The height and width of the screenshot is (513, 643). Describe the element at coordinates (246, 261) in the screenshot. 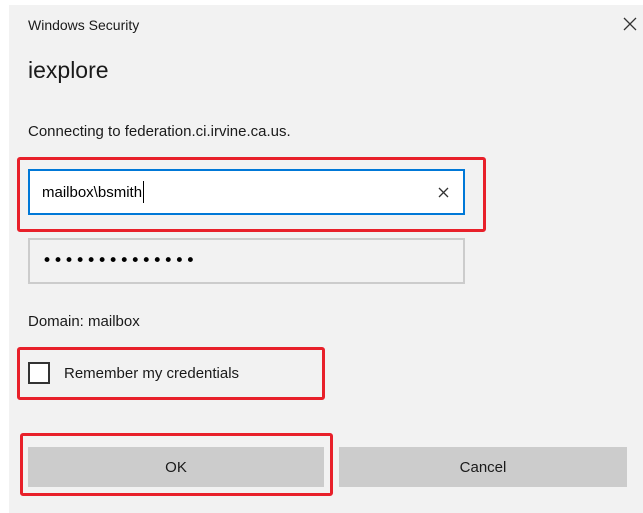

I see `password-input: ••••••••••••••` at that location.